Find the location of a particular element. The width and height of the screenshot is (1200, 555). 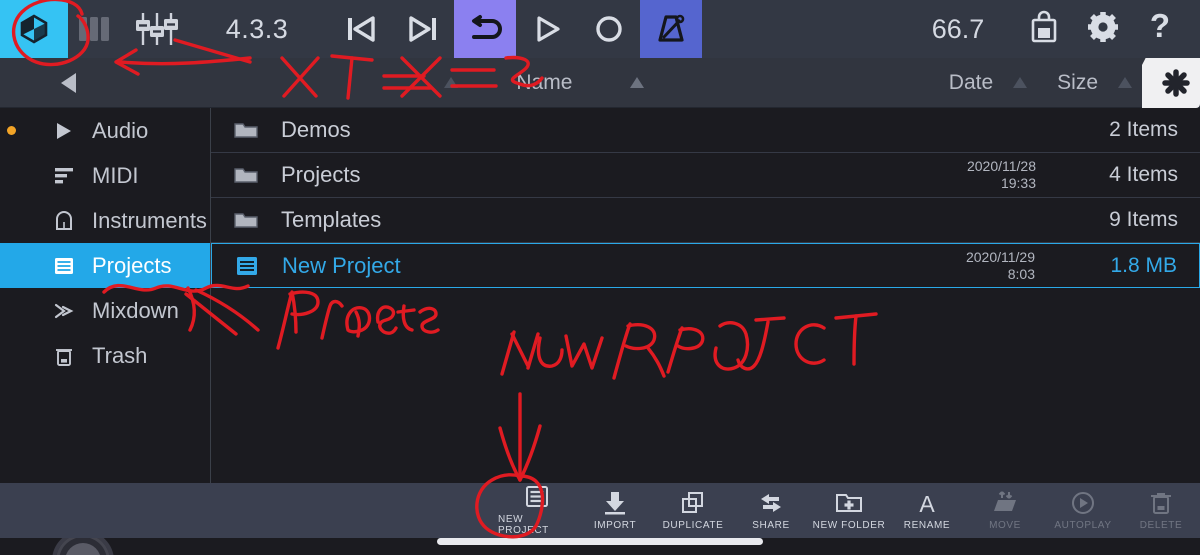

sort-date-indicator is located at coordinates (1020, 82).